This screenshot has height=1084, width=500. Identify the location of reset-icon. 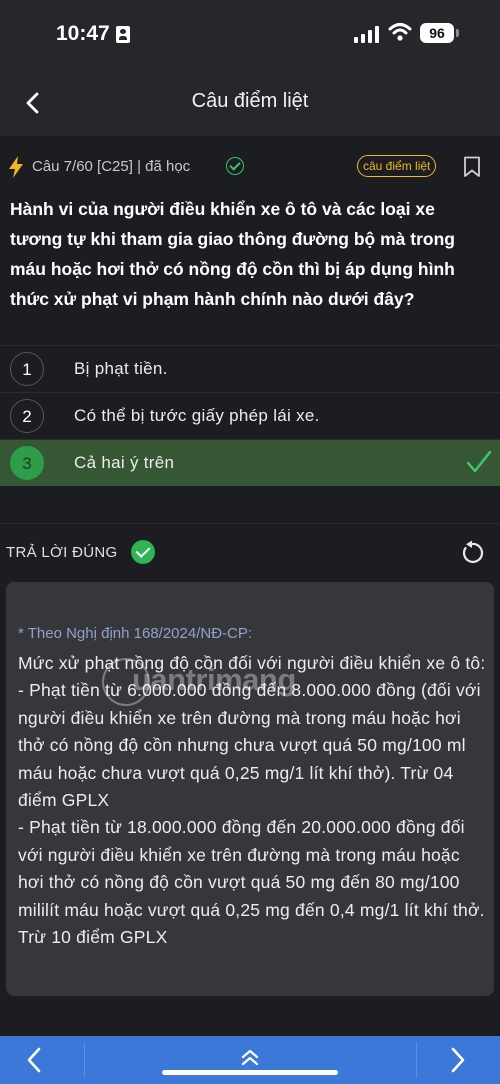
(472, 553).